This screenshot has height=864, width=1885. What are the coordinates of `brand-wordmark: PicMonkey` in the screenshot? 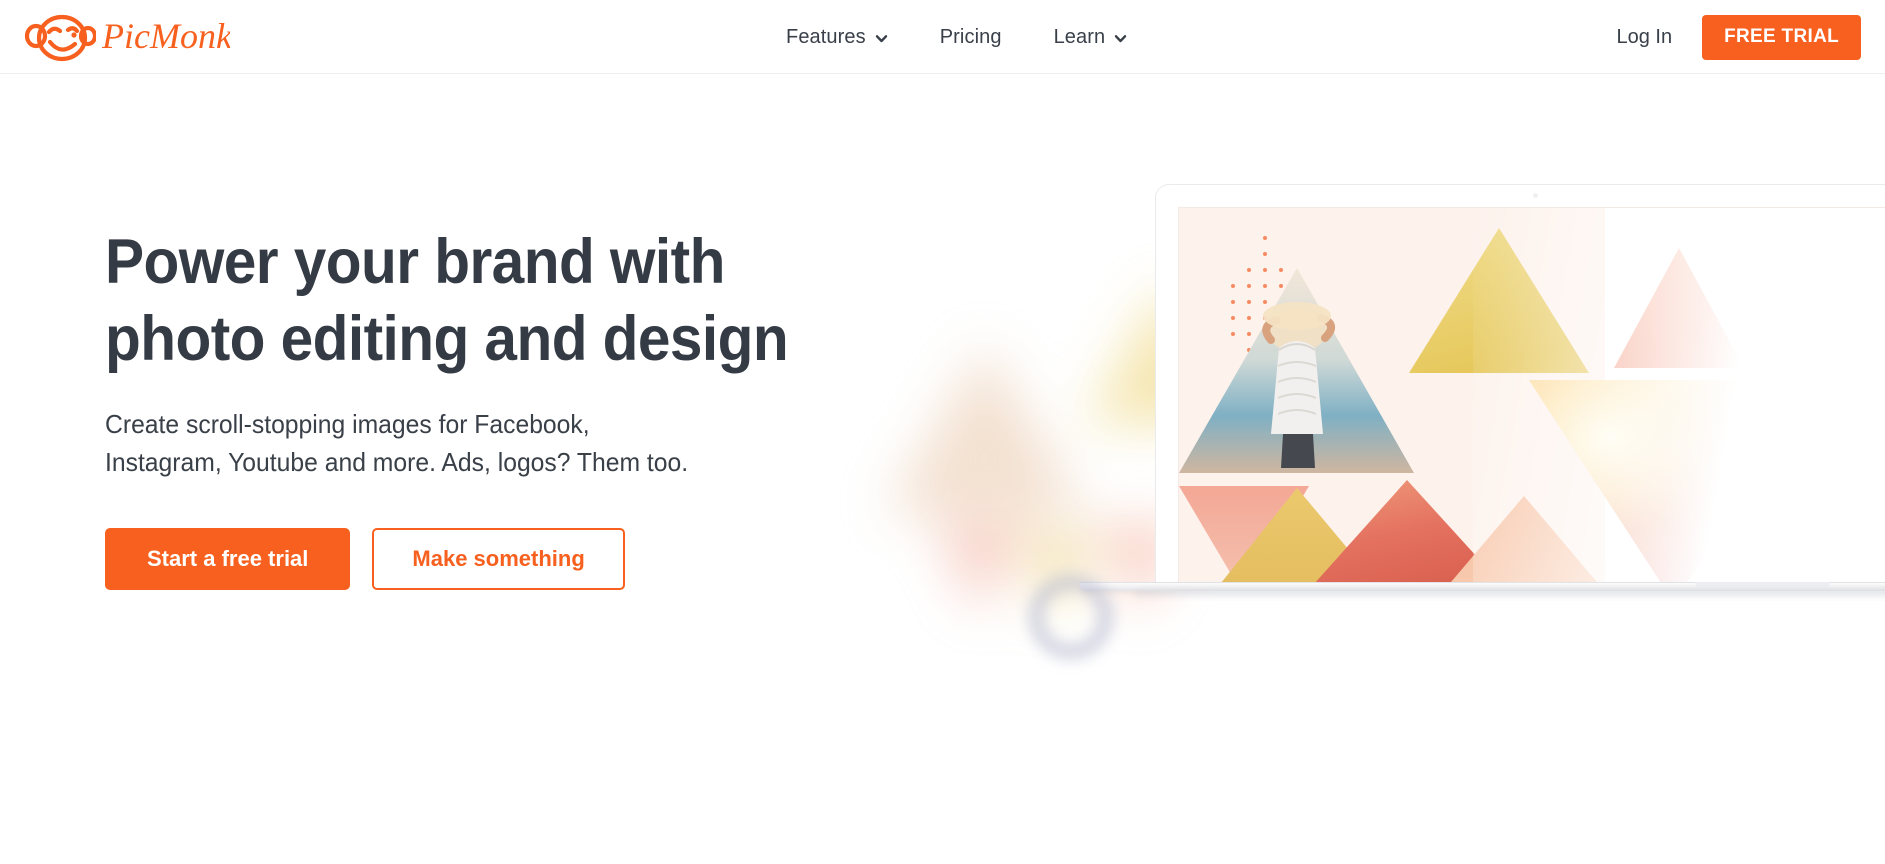 It's located at (166, 37).